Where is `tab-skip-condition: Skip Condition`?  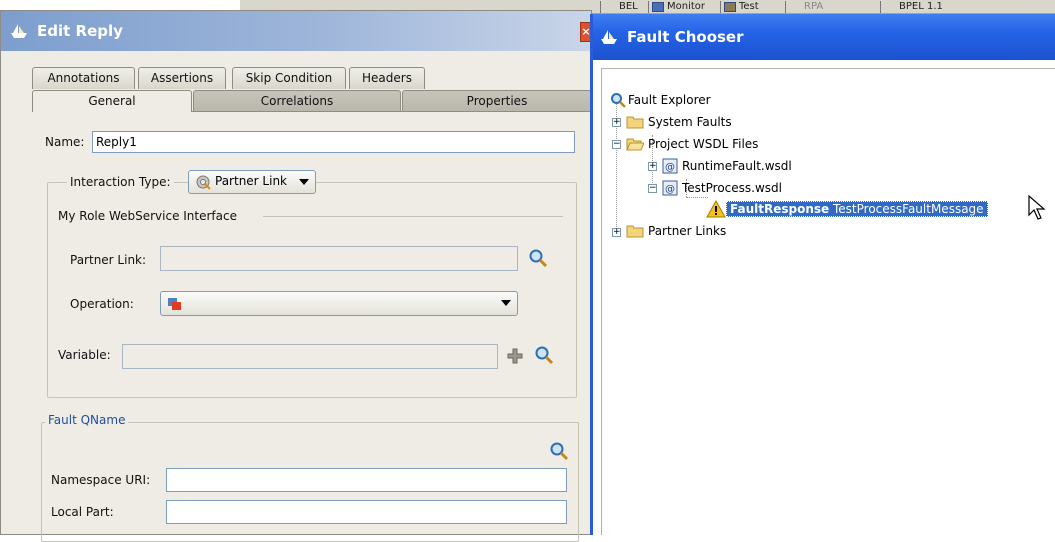
tab-skip-condition: Skip Condition is located at coordinates (289, 78).